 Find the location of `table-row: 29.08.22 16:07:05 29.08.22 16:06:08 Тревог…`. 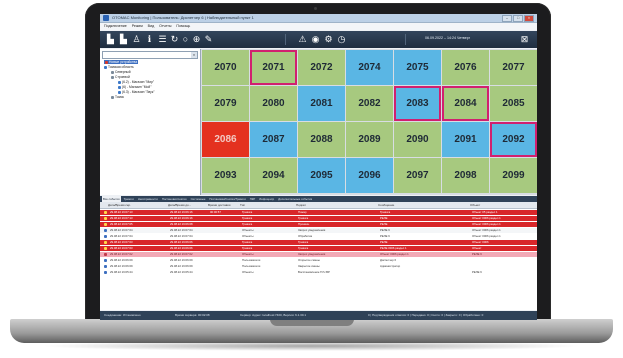

table-row: 29.08.22 16:07:05 29.08.22 16:06:08 Тревог… is located at coordinates (318, 224).